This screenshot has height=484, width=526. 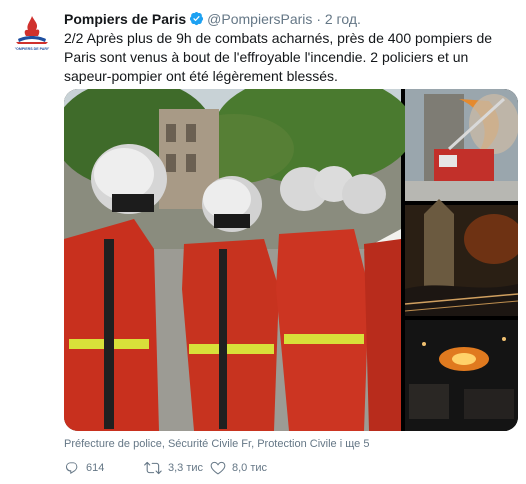 I want to click on like-button: 8,0 тис, so click(x=238, y=468).